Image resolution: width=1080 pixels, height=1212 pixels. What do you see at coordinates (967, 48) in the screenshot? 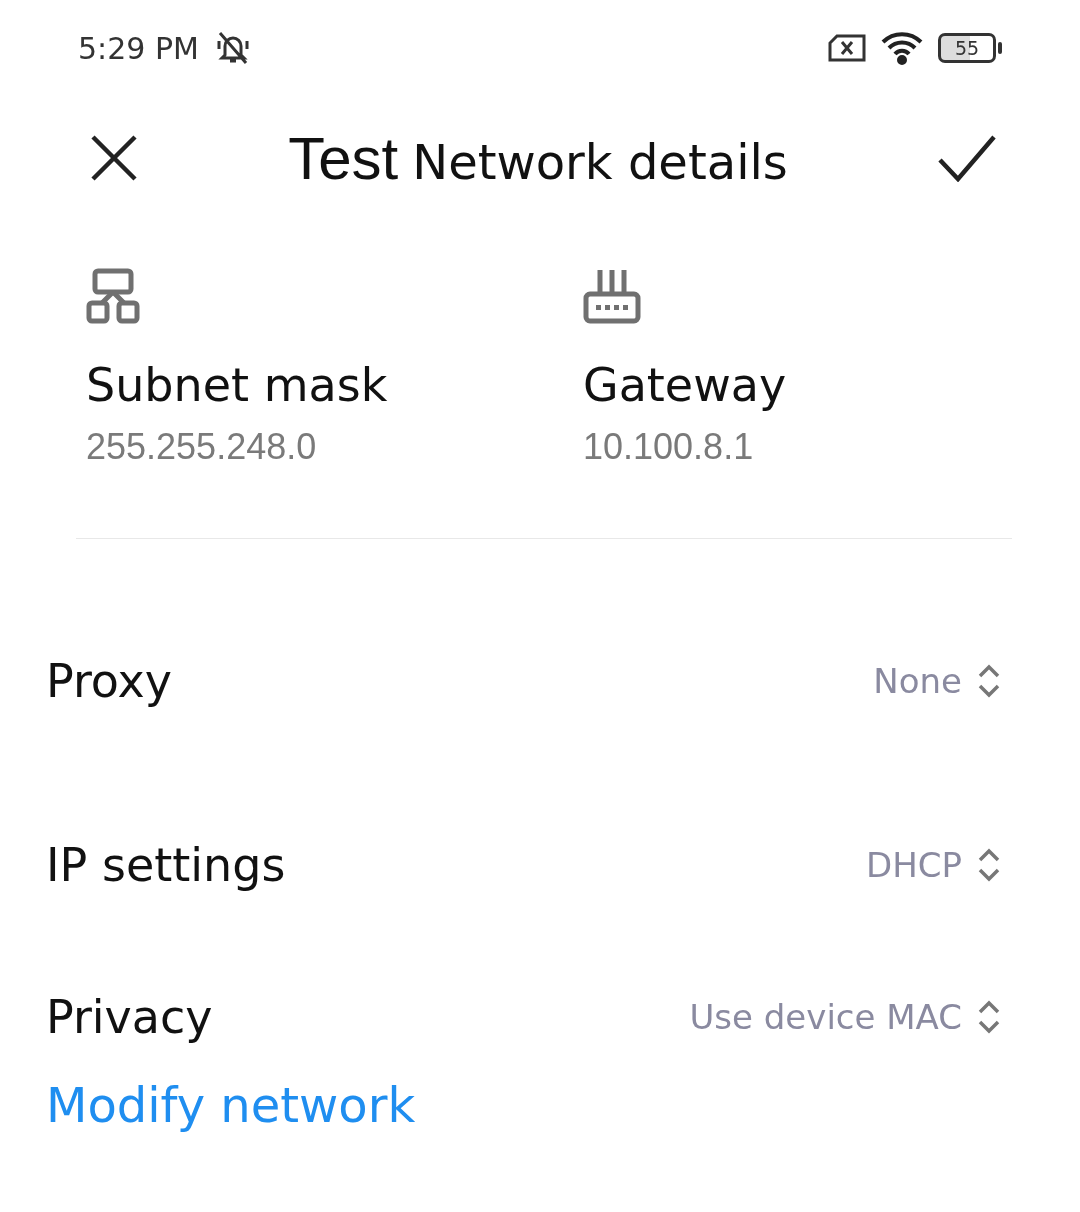
I see `battery-indicator: 55` at bounding box center [967, 48].